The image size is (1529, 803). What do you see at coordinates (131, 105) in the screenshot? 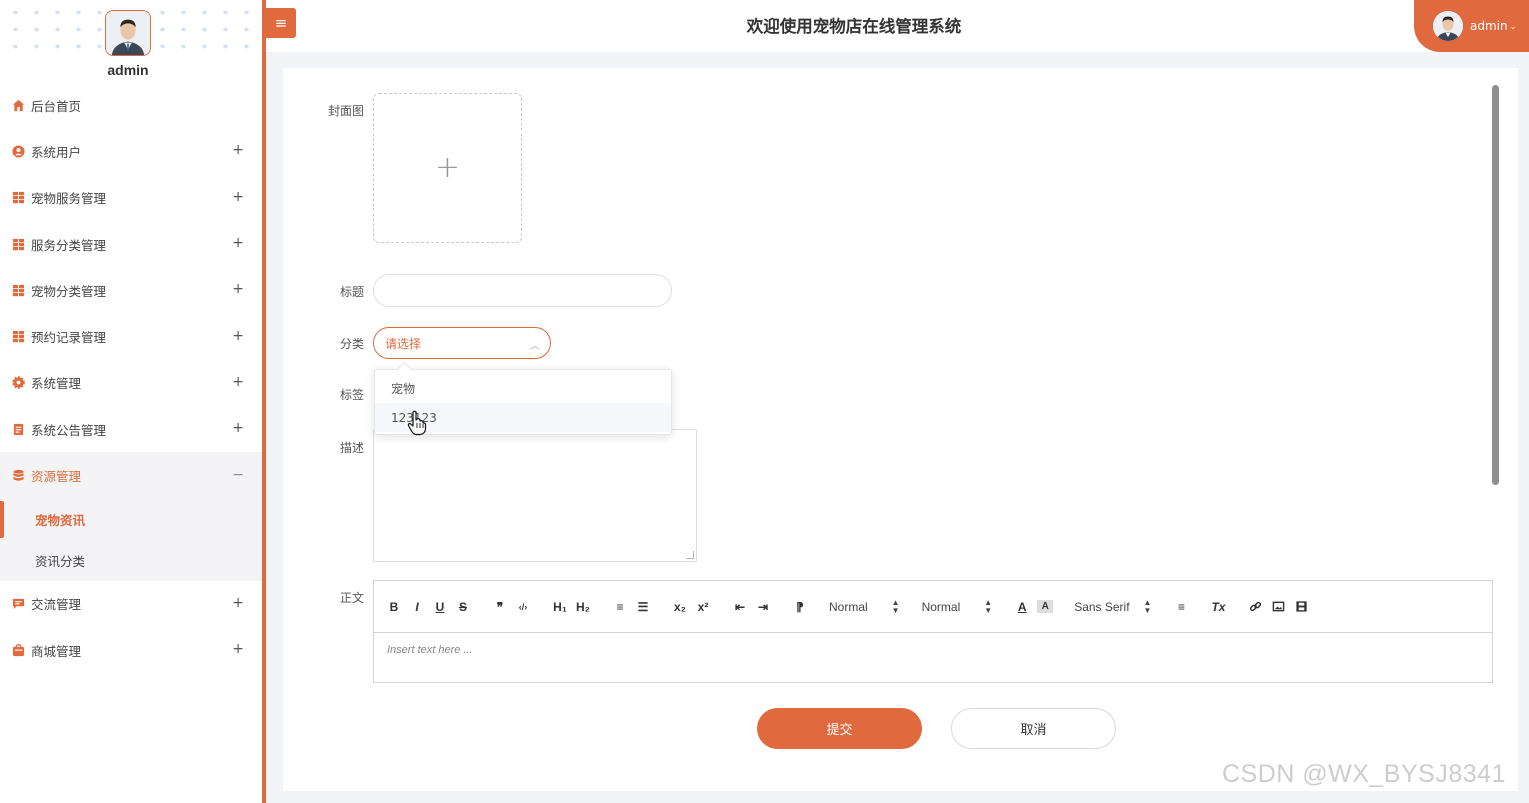
I see `sidebar-item-home: 后台首页` at bounding box center [131, 105].